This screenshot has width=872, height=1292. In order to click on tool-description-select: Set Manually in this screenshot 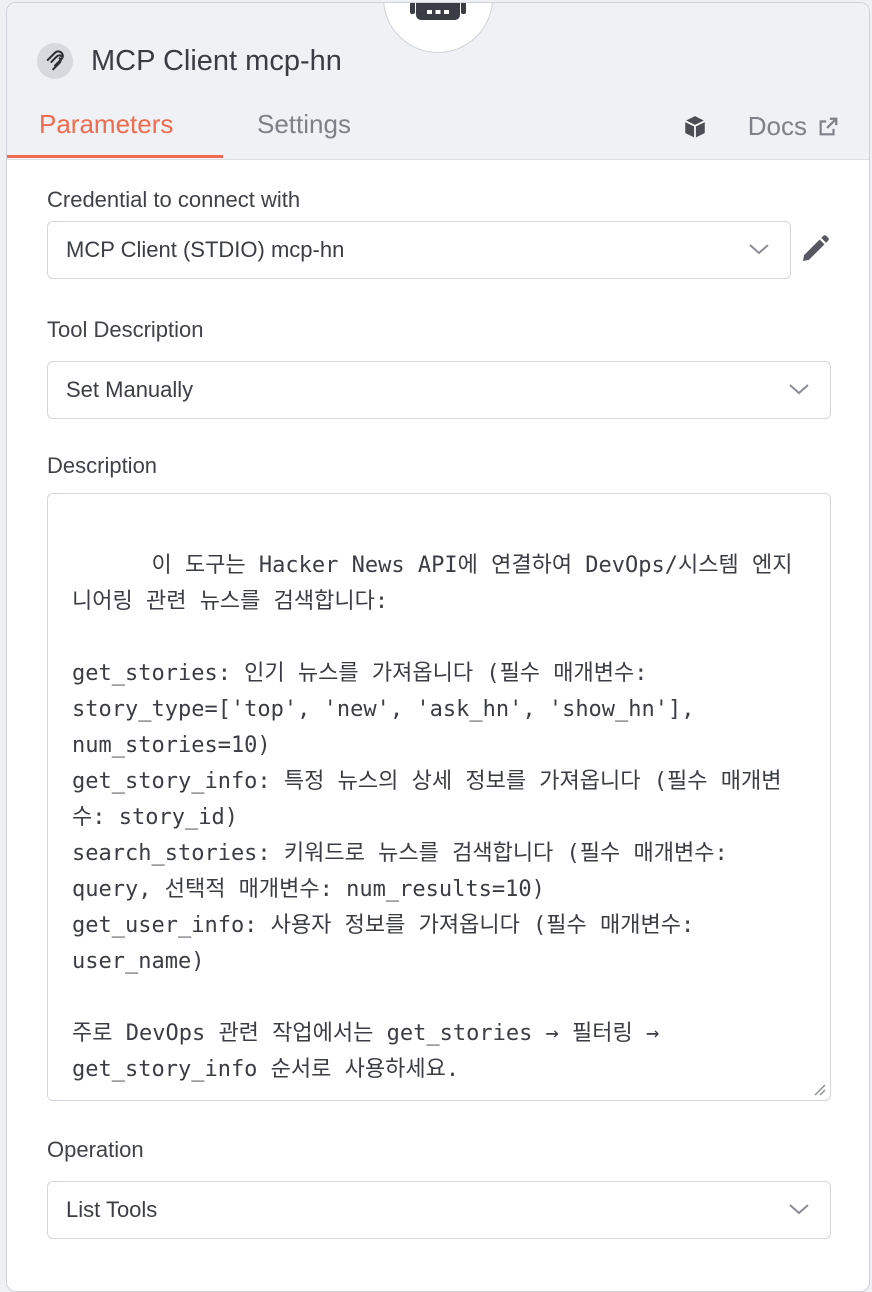, I will do `click(439, 390)`.